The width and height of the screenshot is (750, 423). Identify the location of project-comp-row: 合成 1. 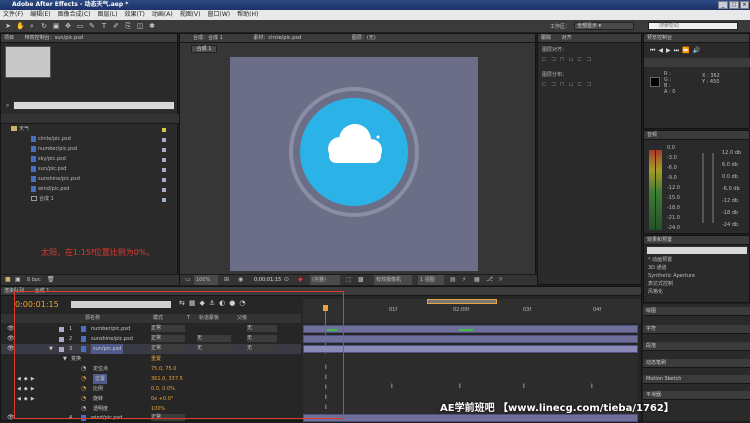
(89, 199).